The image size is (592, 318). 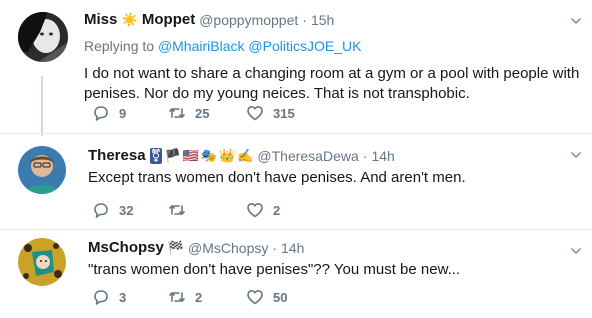 I want to click on reply-button: 9, so click(x=130, y=113).